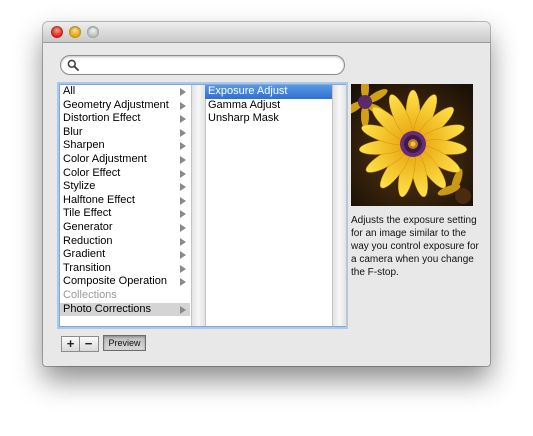 The image size is (533, 436). What do you see at coordinates (92, 172) in the screenshot?
I see `category-item-label: Color Effect` at bounding box center [92, 172].